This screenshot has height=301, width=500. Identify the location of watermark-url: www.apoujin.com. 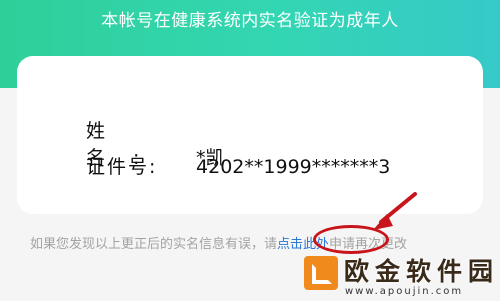
(404, 291).